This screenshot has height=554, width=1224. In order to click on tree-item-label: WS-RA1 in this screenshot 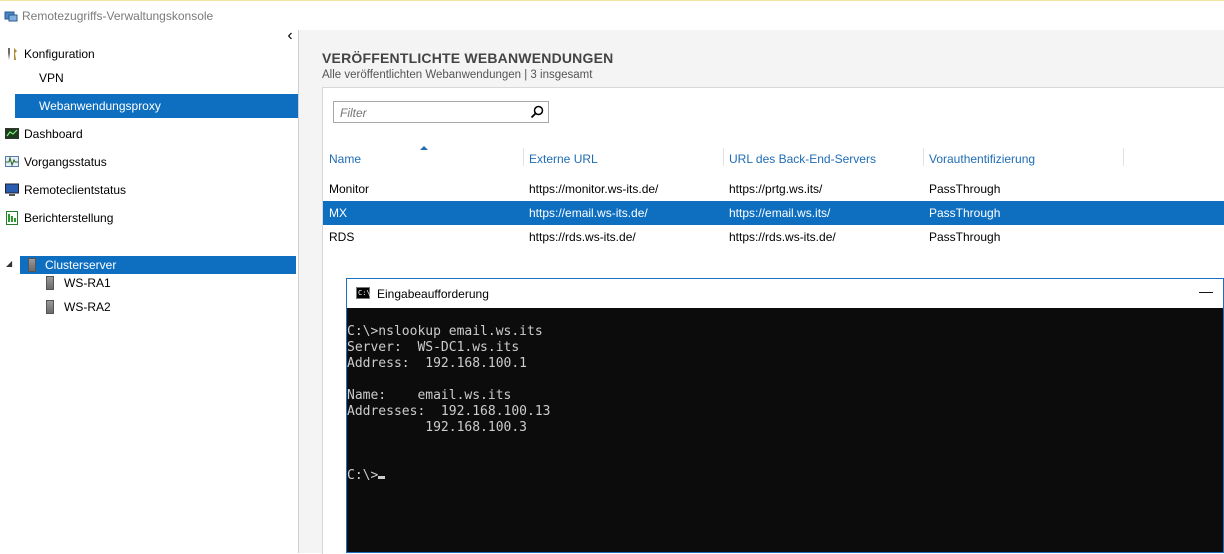, I will do `click(87, 283)`.